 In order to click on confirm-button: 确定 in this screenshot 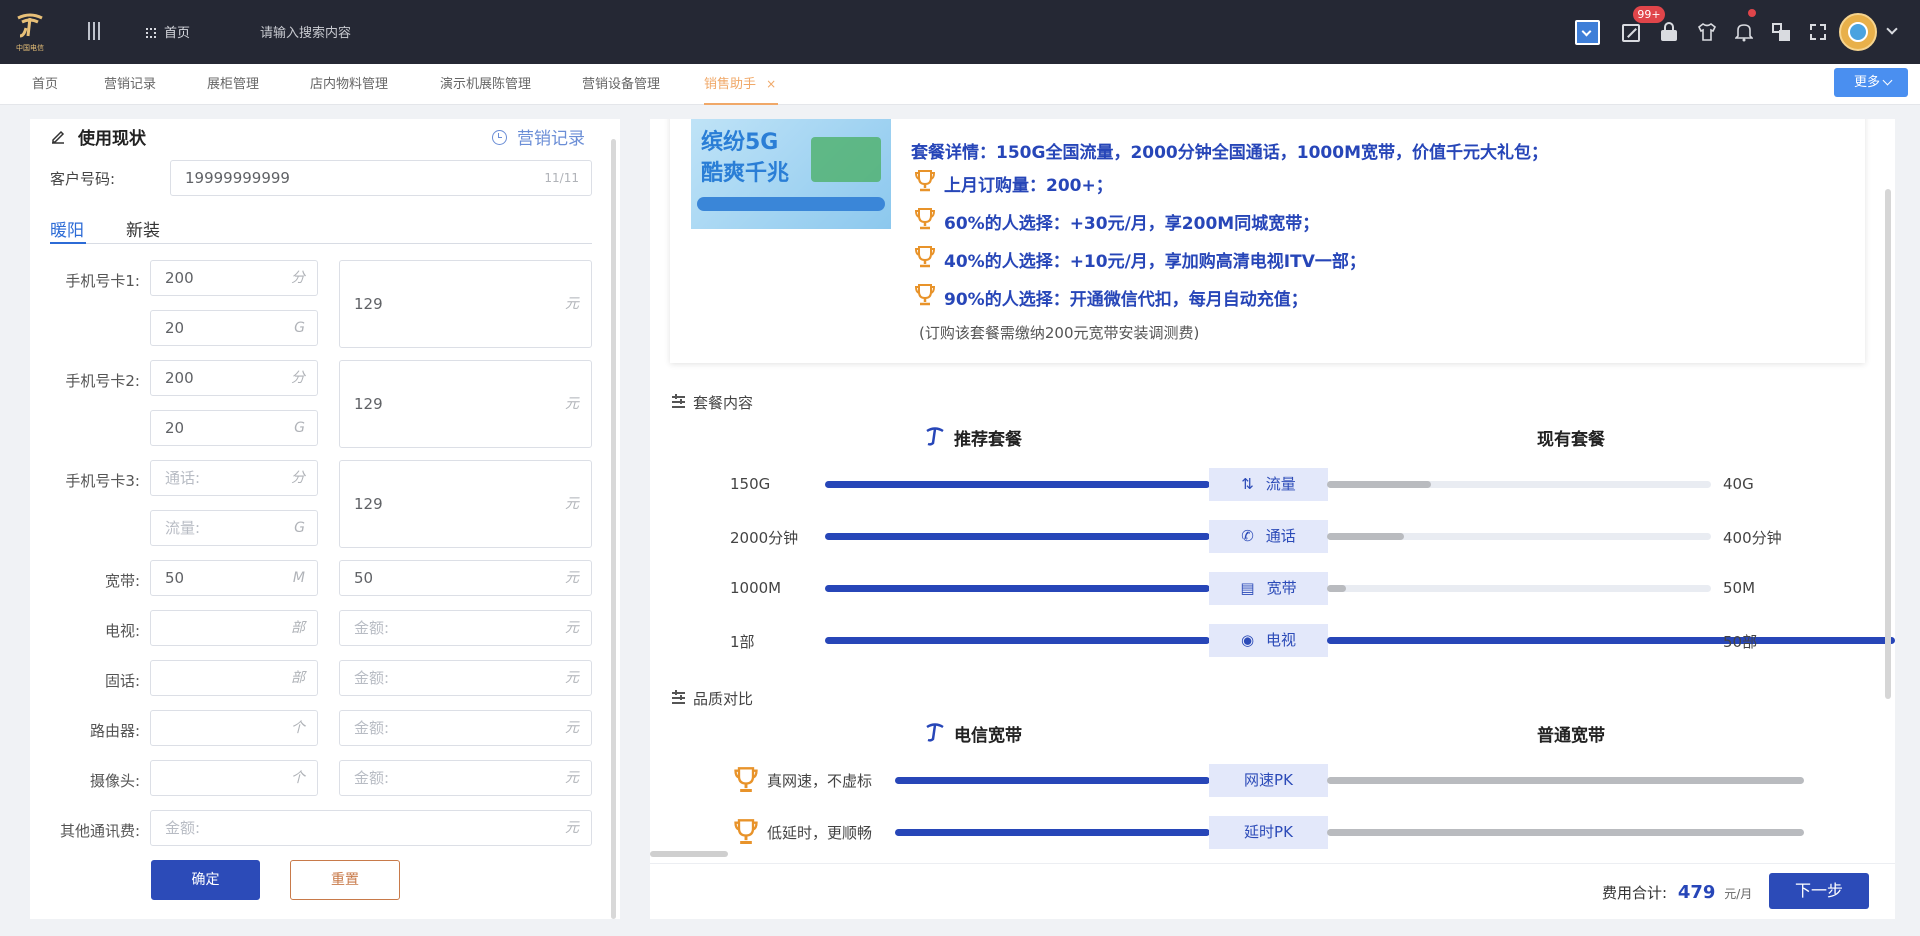, I will do `click(205, 880)`.